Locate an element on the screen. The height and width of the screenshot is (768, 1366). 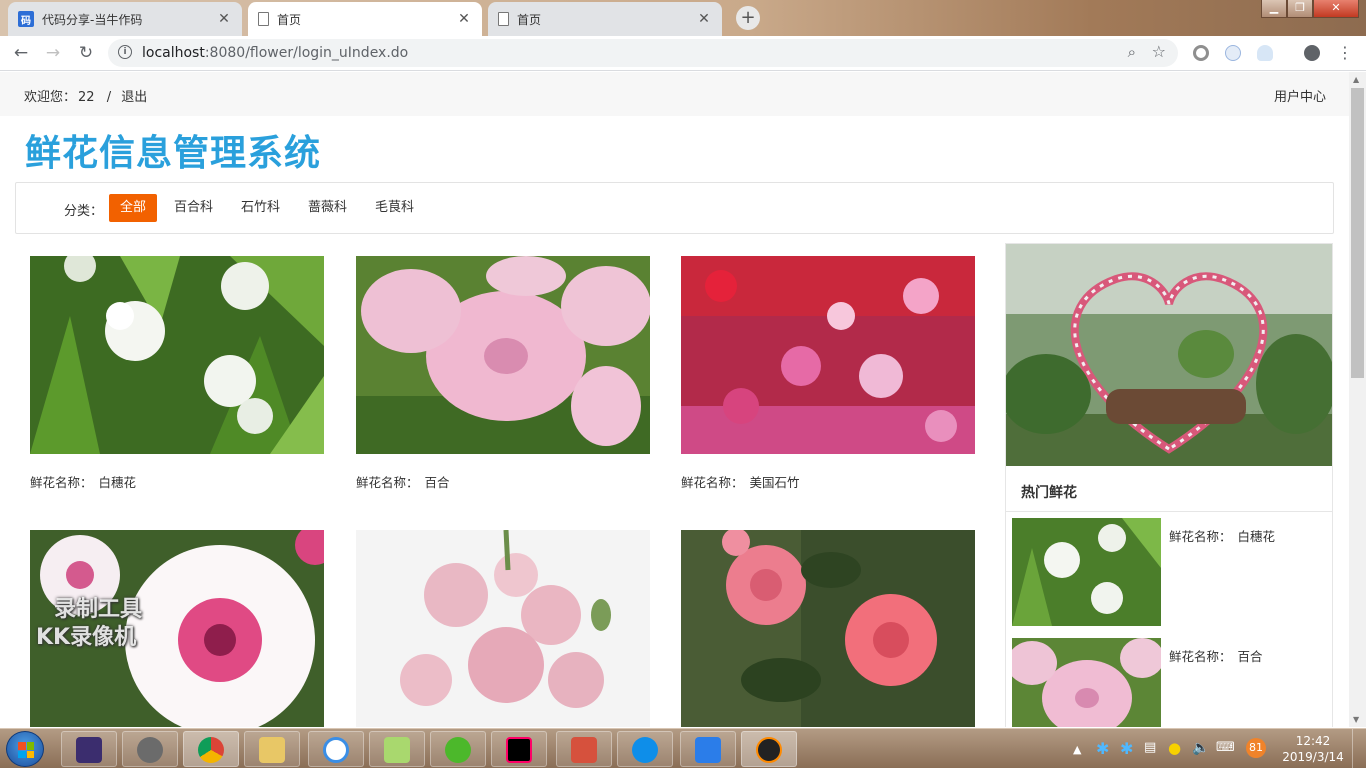
logout-link: 退出 is located at coordinates (134, 97).